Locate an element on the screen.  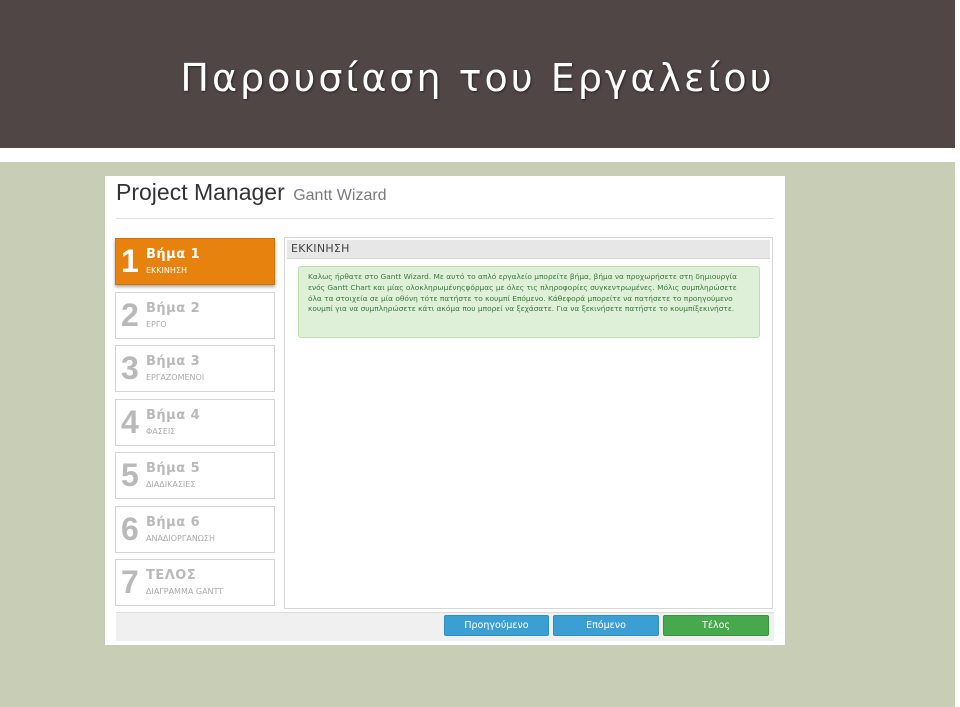
step-name: Βήμα 4 is located at coordinates (173, 415).